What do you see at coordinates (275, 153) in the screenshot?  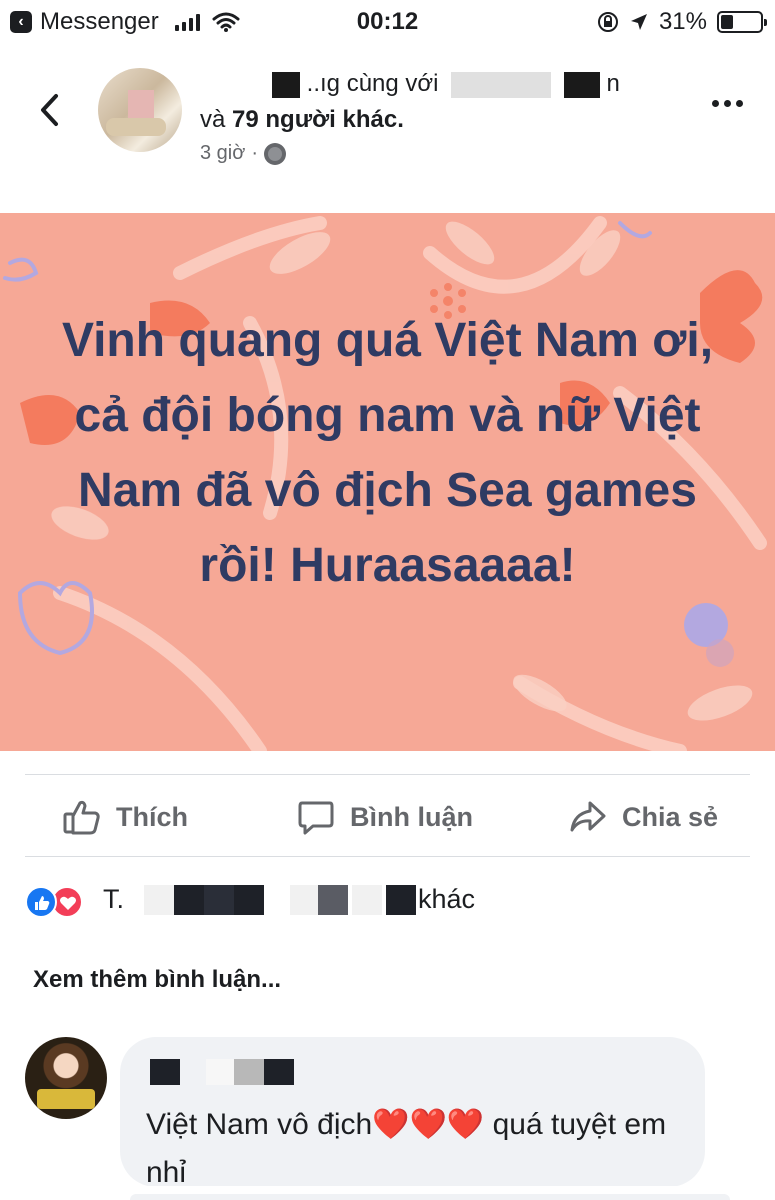 I see `public-globe-icon` at bounding box center [275, 153].